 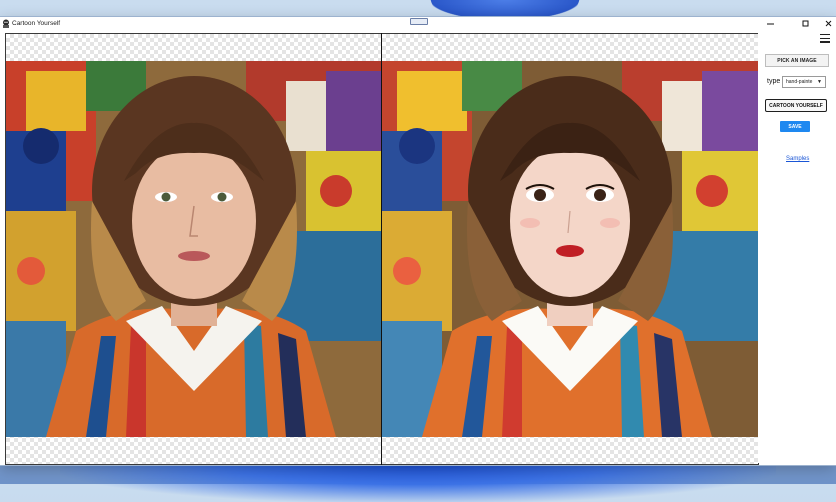 I want to click on control-sidebar, so click(x=797, y=247).